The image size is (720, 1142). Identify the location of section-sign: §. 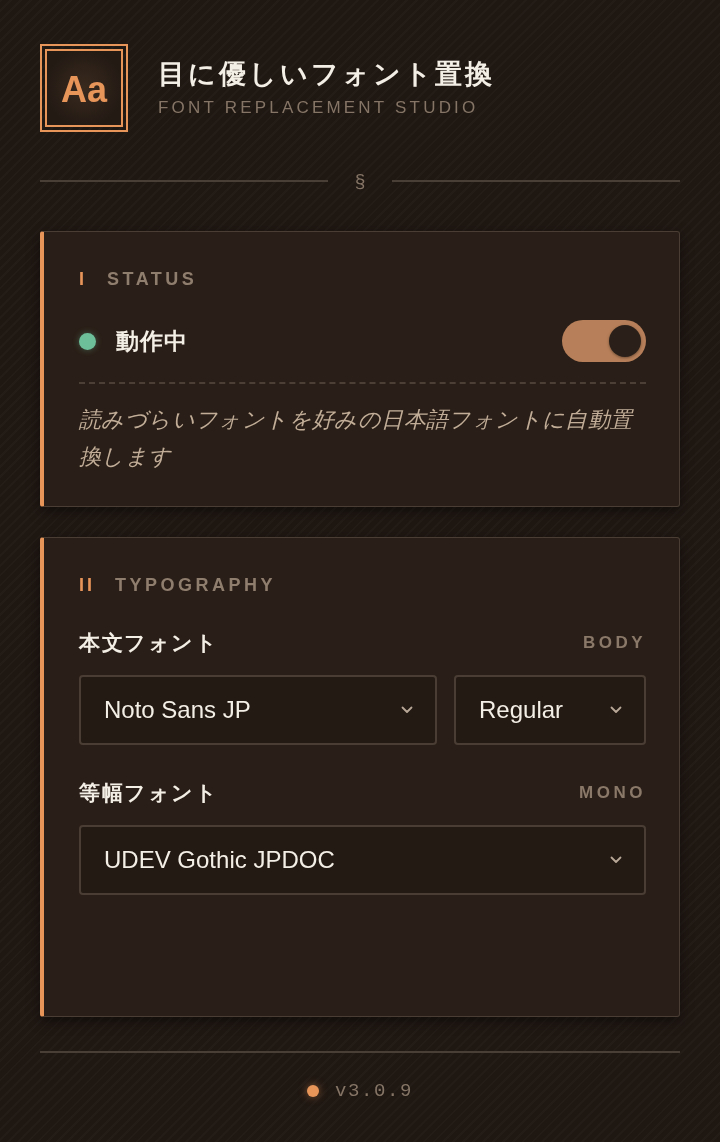
(360, 181).